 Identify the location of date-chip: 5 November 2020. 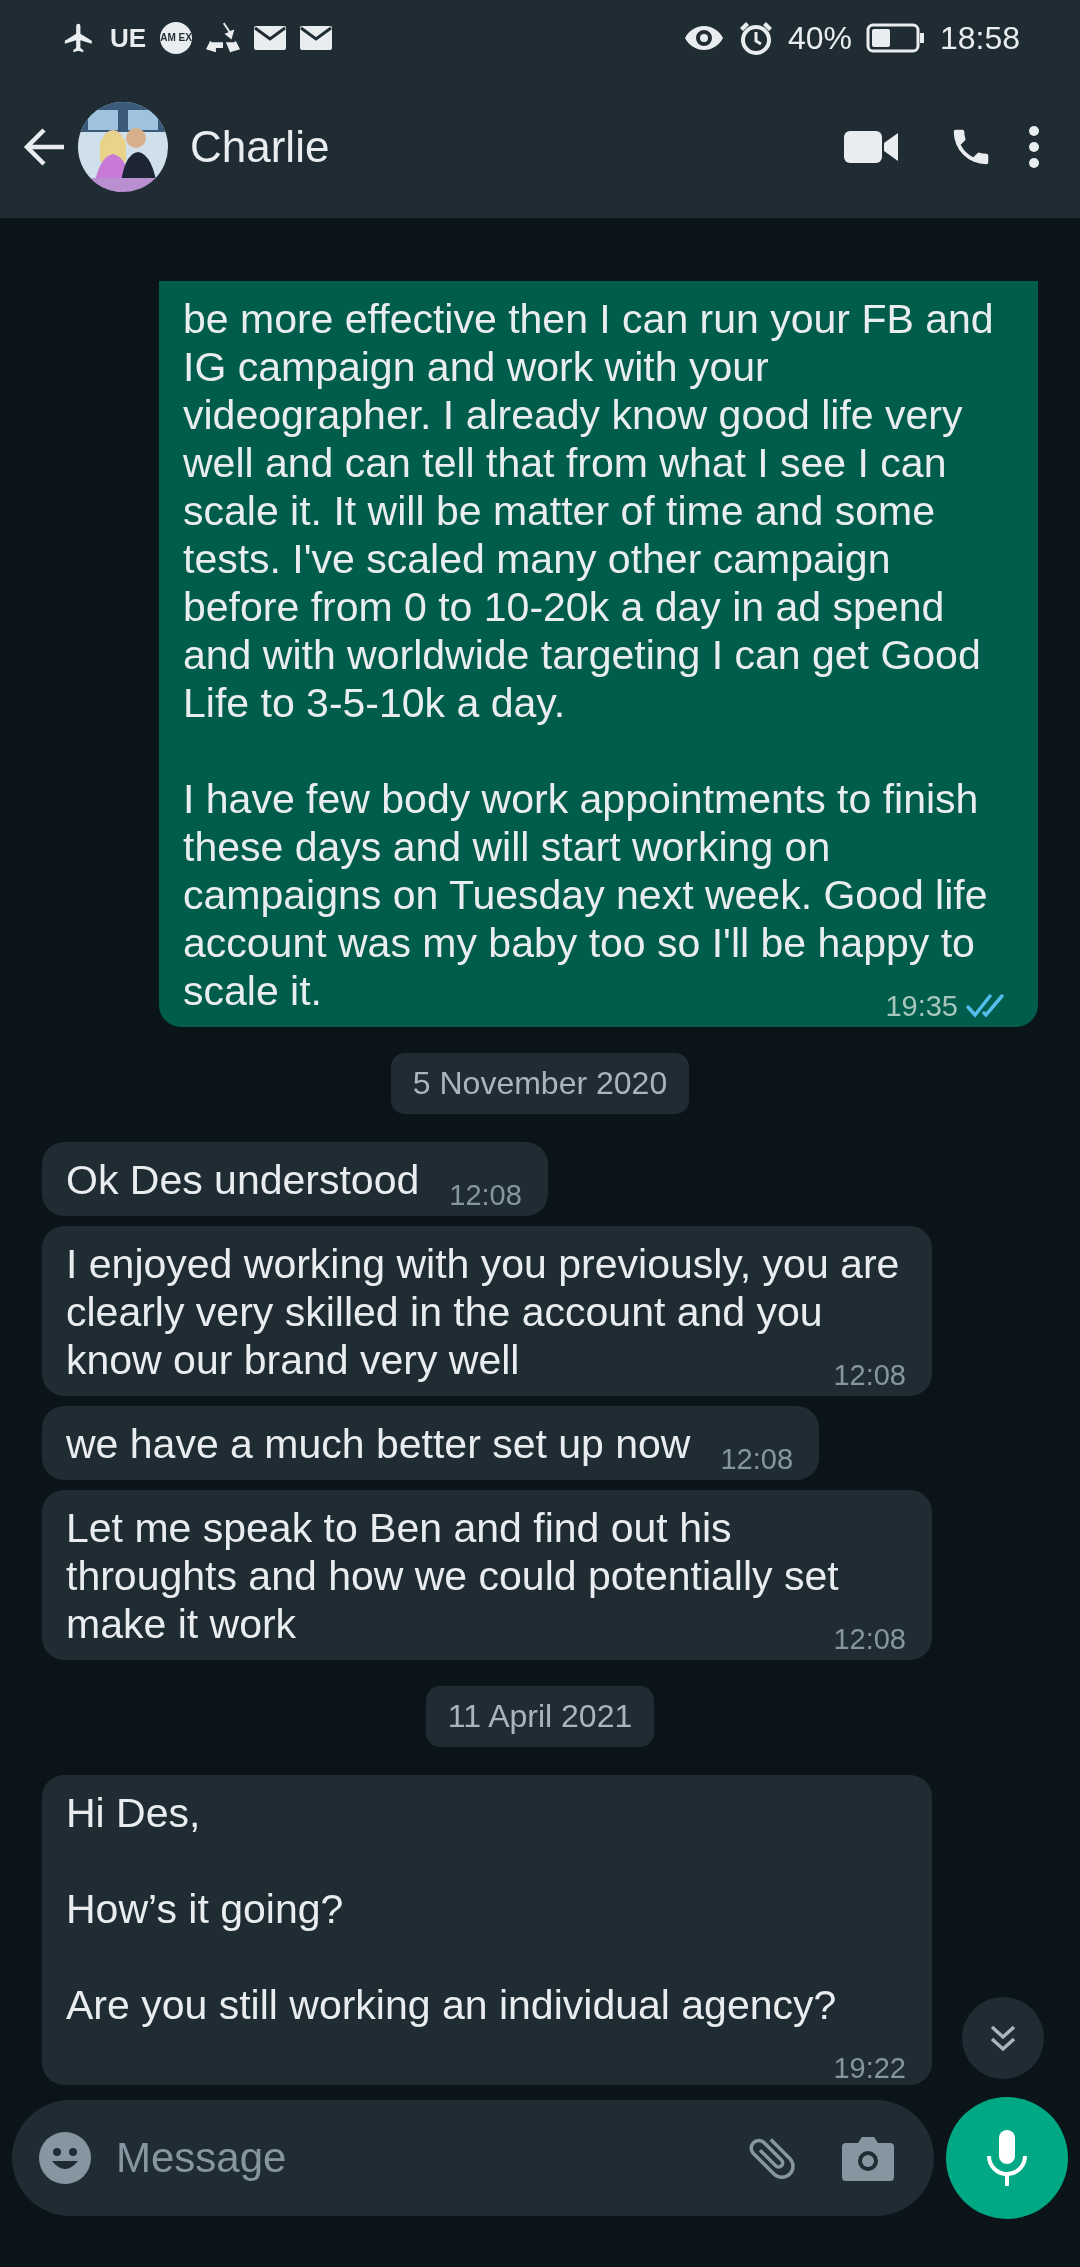
(540, 1083).